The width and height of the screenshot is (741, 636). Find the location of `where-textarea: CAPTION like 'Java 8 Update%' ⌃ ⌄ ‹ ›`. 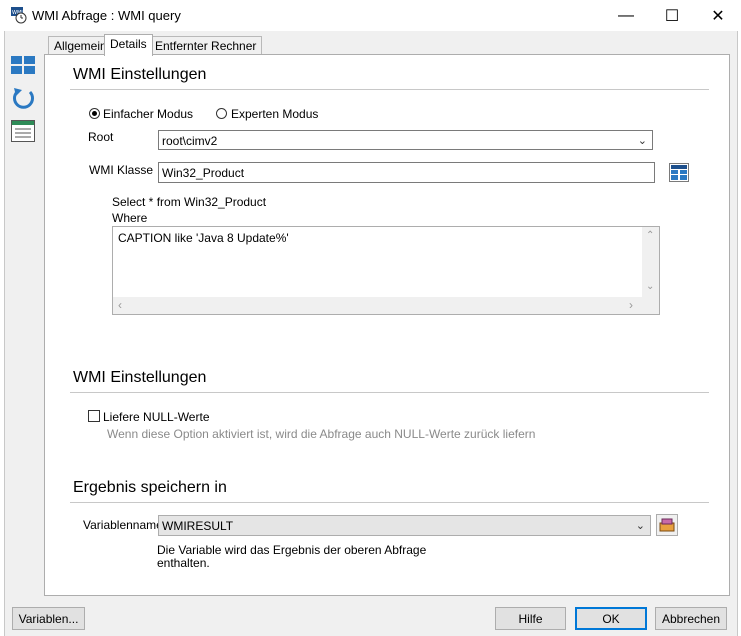

where-textarea: CAPTION like 'Java 8 Update%' ⌃ ⌄ ‹ › is located at coordinates (386, 270).